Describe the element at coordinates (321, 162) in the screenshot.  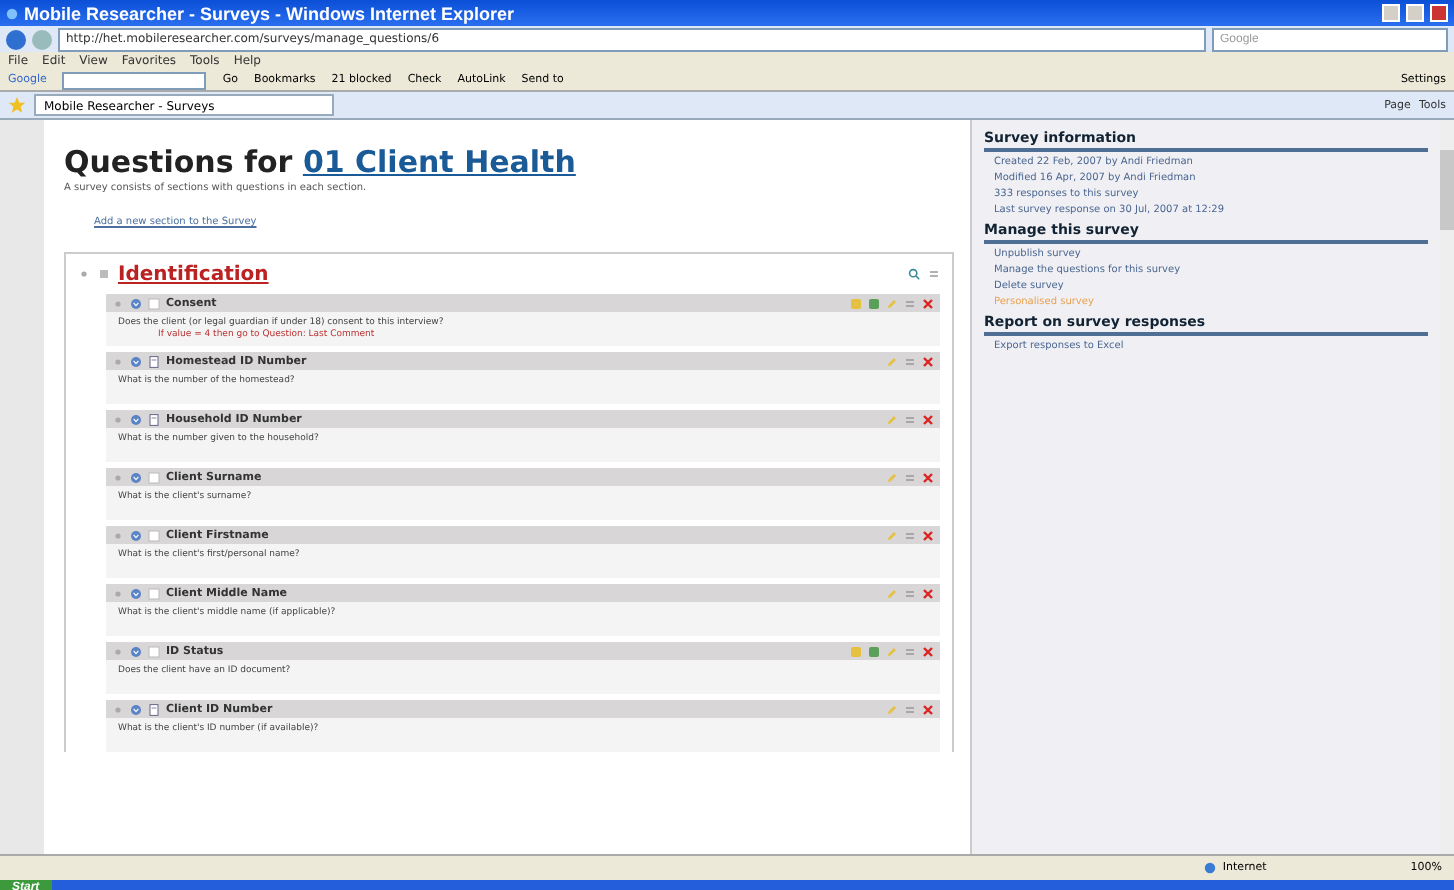
I see `page-heading: Questions for 01 Client Health` at that location.